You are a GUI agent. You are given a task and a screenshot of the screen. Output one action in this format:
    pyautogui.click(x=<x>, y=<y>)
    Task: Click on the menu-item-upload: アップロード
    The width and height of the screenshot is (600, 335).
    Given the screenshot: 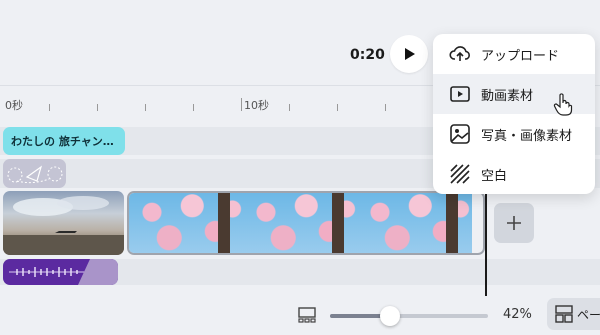 What is the action you would take?
    pyautogui.click(x=514, y=54)
    